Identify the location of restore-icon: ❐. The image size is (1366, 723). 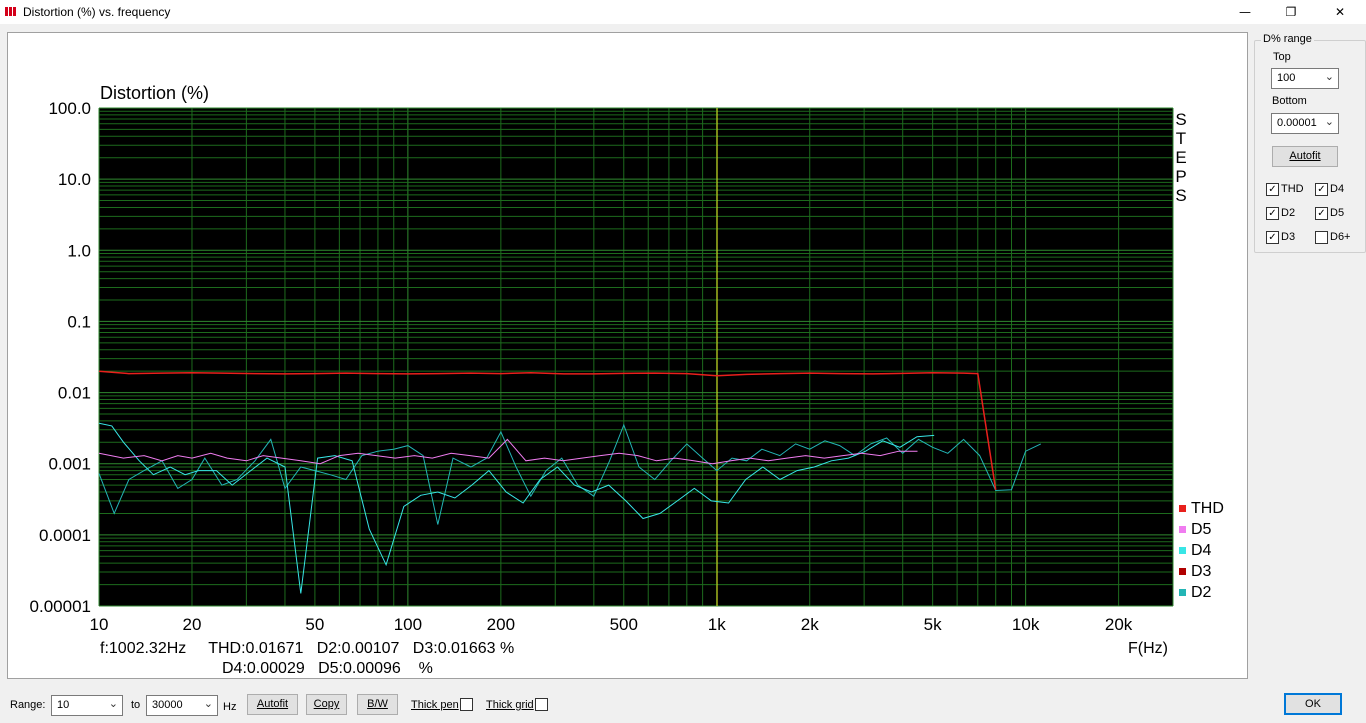
(1291, 12).